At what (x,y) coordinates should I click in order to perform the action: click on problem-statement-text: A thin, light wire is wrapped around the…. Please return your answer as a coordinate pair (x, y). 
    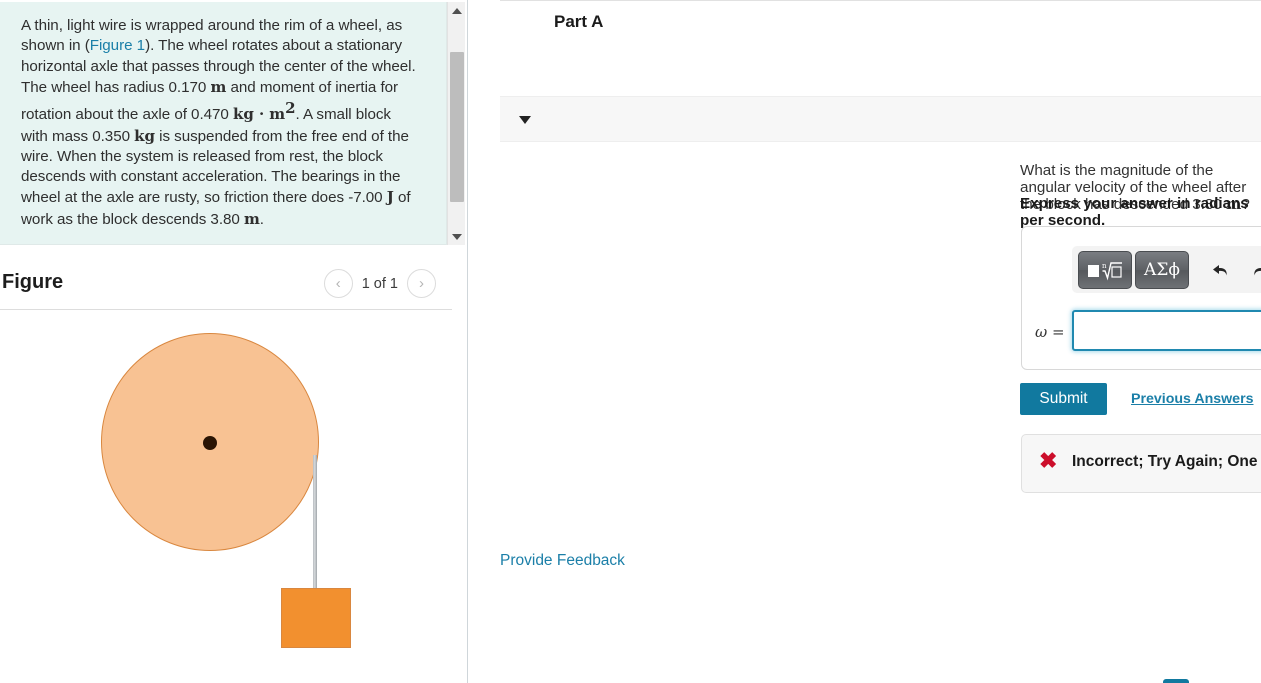
    Looking at the image, I should click on (220, 123).